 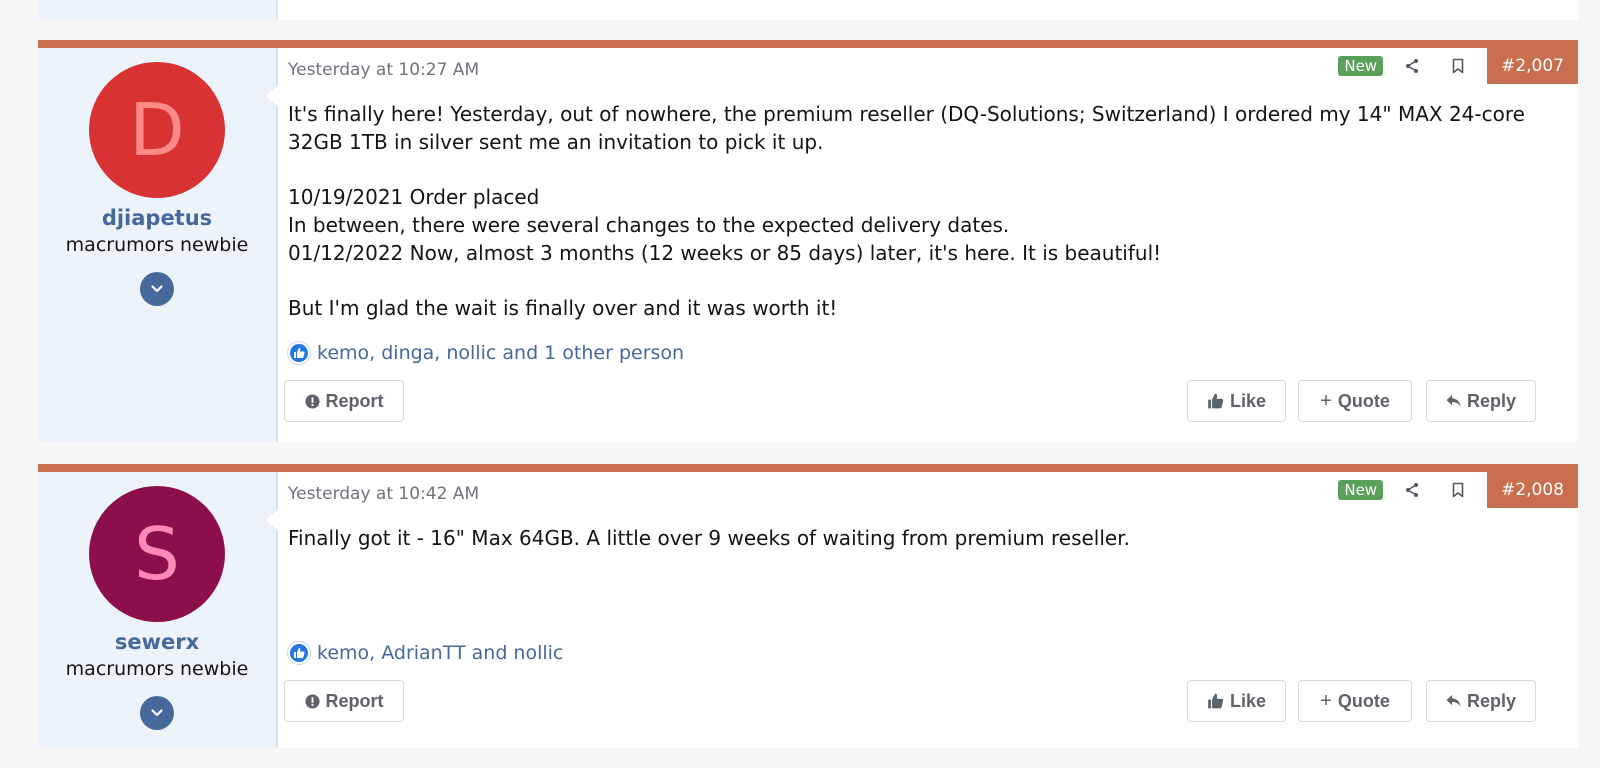 I want to click on avatar: S, so click(x=157, y=554).